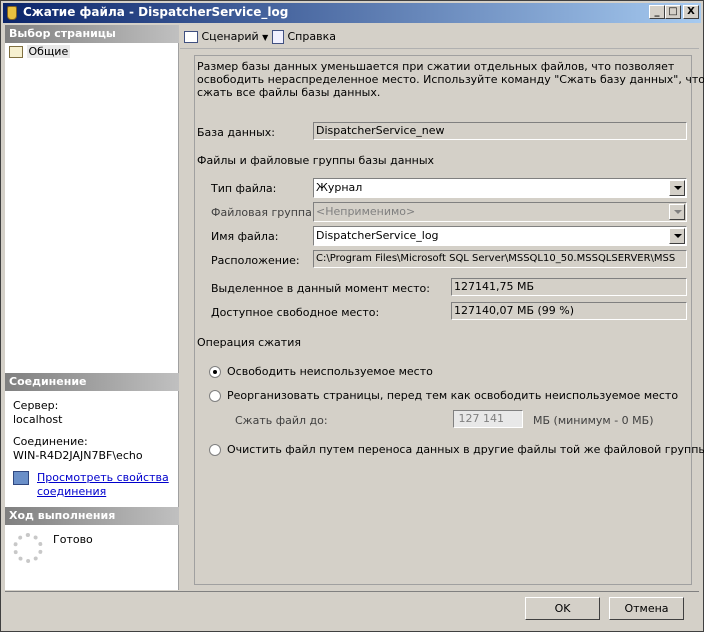 The image size is (704, 632). I want to click on toolbar: Сценарий ▼ Справка, so click(439, 37).